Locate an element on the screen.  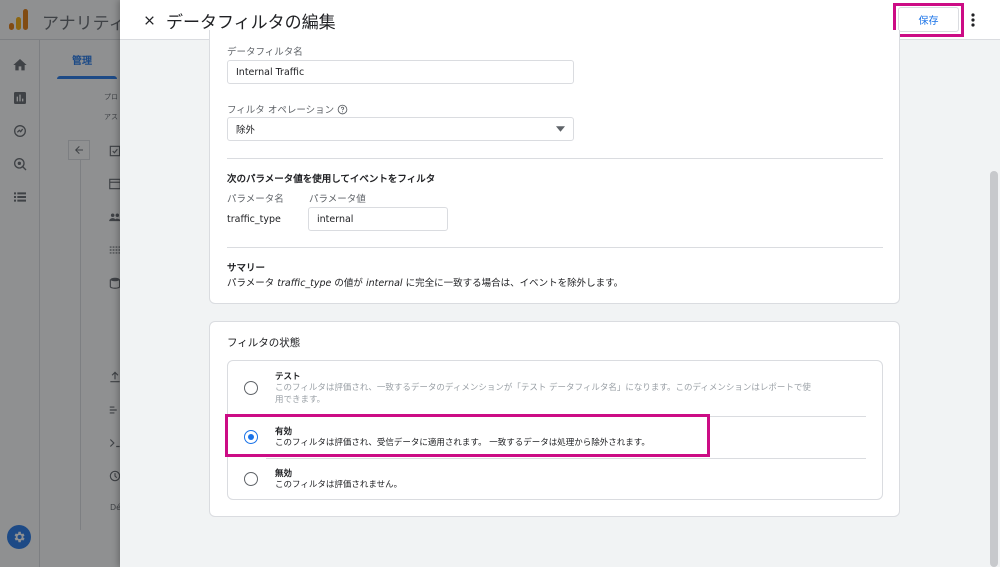
more-options-button is located at coordinates (973, 20).